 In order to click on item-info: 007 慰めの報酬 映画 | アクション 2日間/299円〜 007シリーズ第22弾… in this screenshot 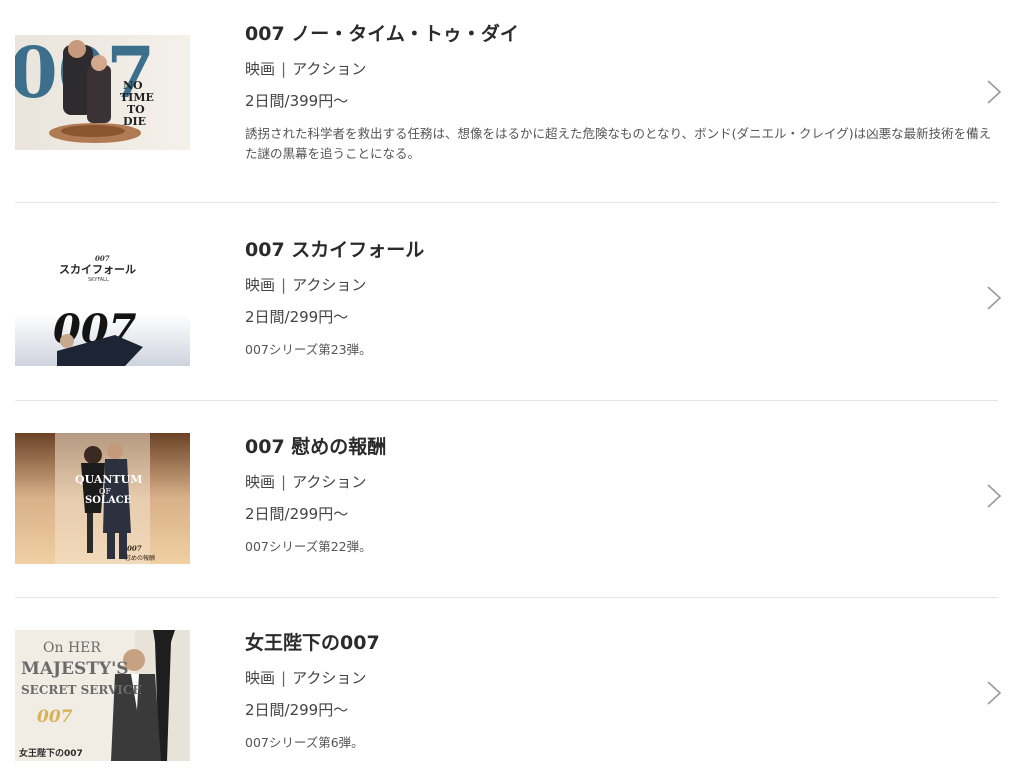, I will do `click(619, 493)`.